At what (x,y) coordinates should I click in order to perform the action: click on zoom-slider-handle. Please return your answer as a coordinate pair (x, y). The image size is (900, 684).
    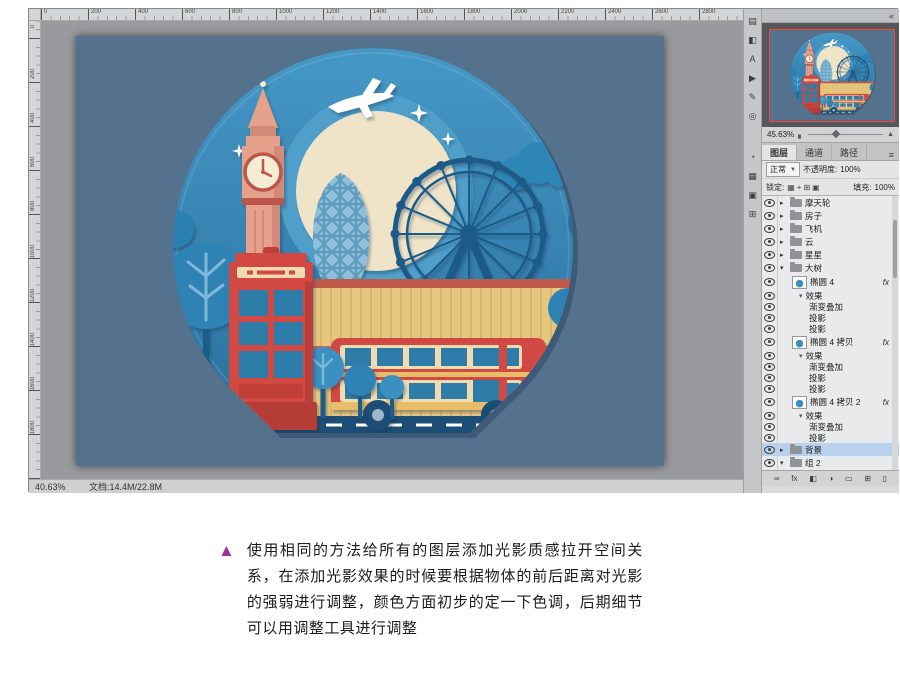
    Looking at the image, I should click on (836, 134).